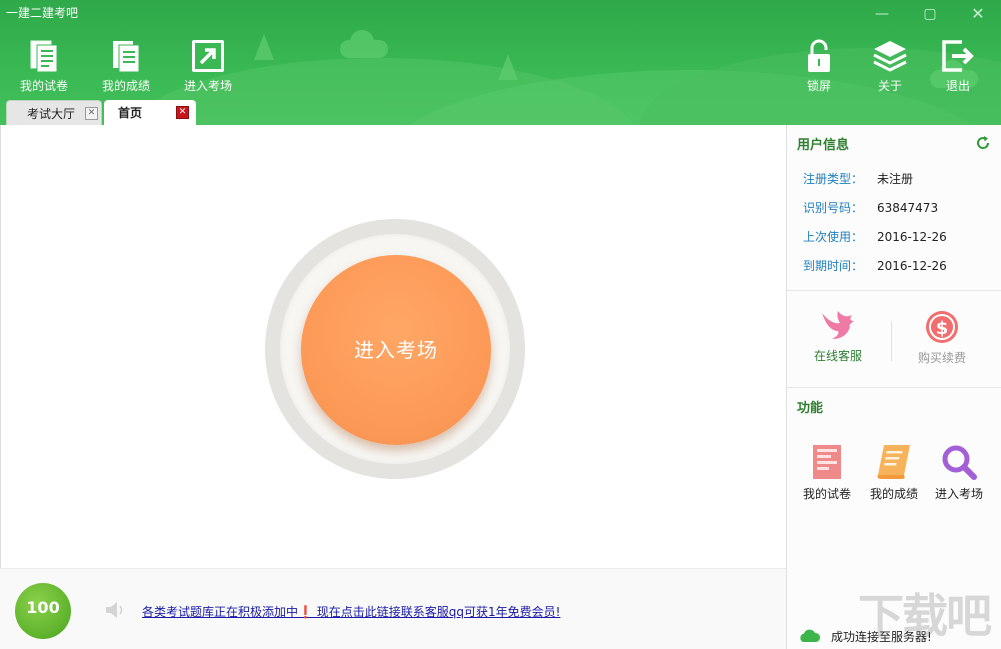 This screenshot has height=649, width=1001. What do you see at coordinates (941, 358) in the screenshot?
I see `side-button-label: 购买续费` at bounding box center [941, 358].